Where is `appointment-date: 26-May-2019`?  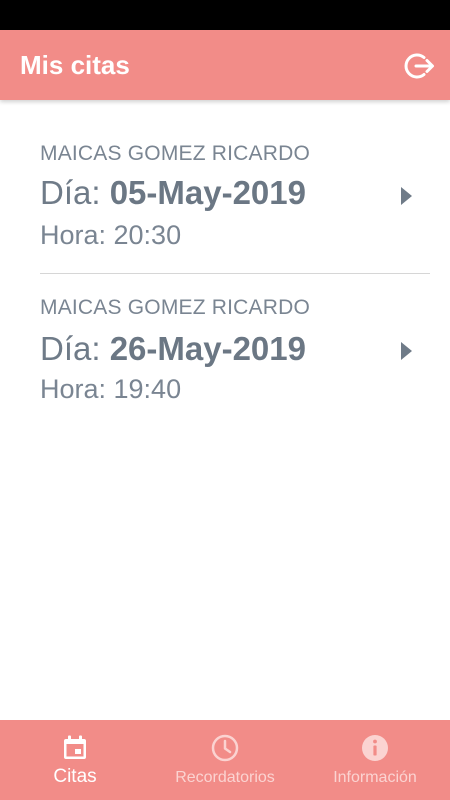
appointment-date: 26-May-2019 is located at coordinates (207, 348).